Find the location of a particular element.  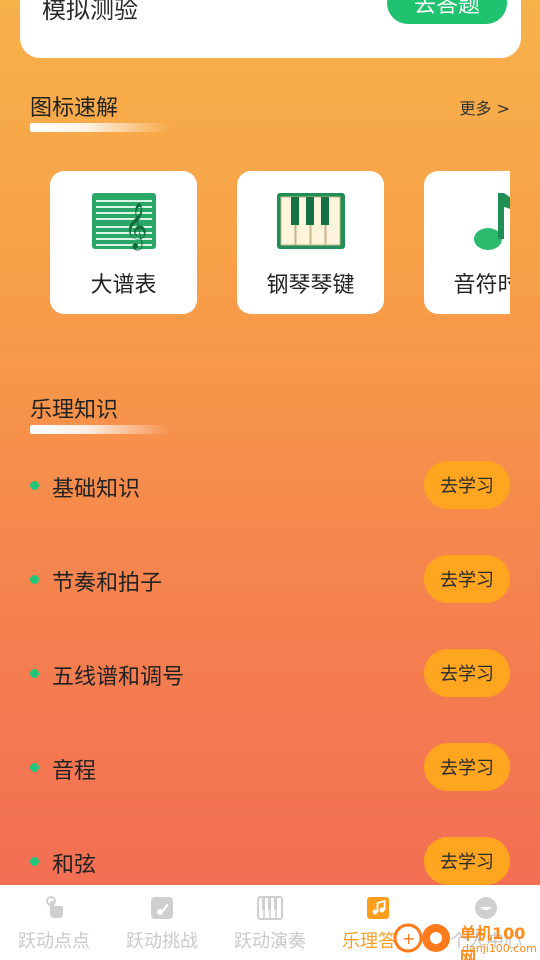

icon-card-label: 音符时值 is located at coordinates (481, 285).